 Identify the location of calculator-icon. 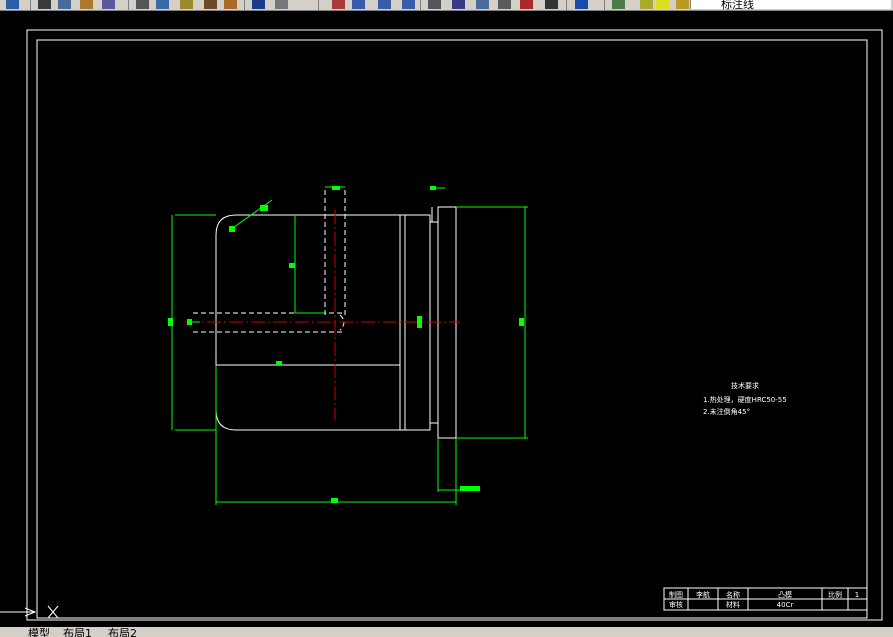
(551, 4).